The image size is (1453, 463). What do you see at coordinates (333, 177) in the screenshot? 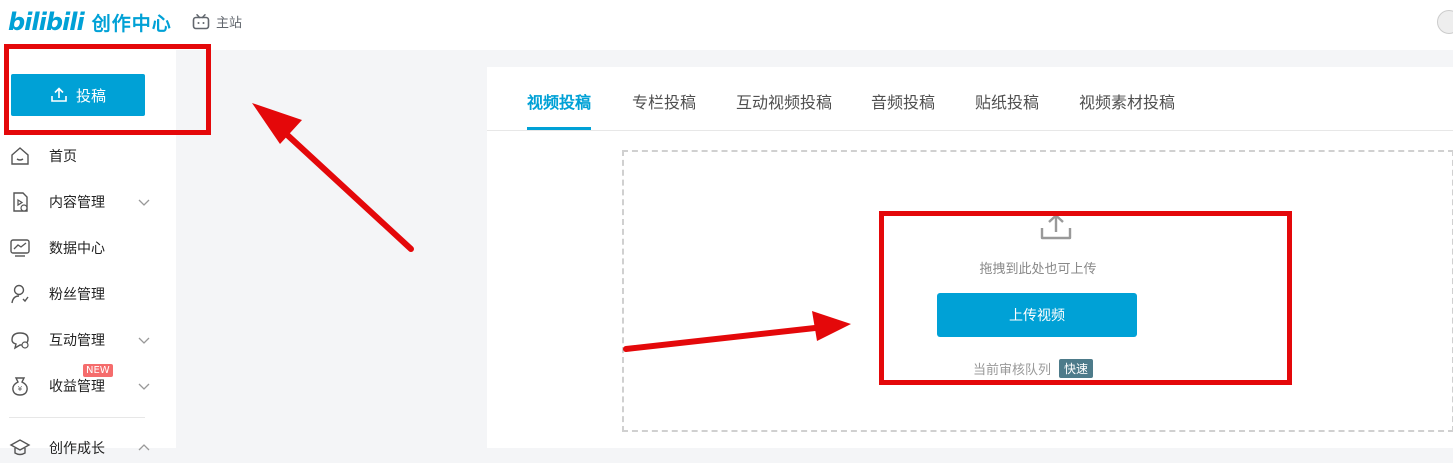
I see `annotation-arrow-sidebar` at bounding box center [333, 177].